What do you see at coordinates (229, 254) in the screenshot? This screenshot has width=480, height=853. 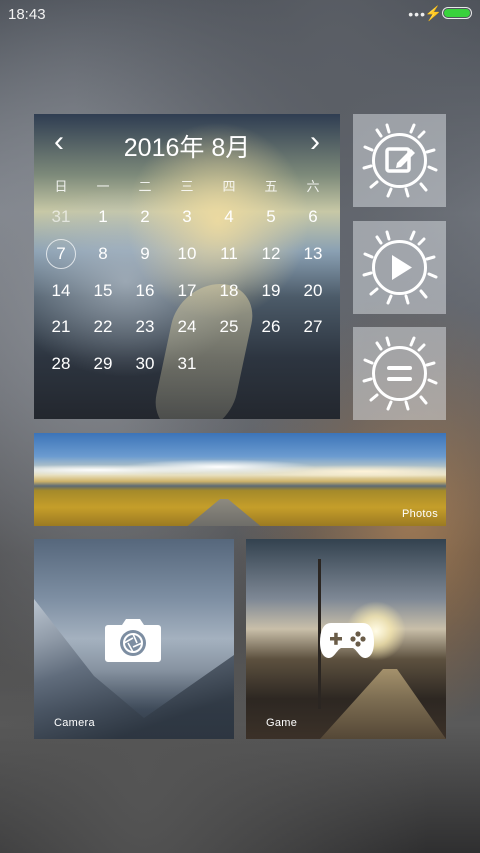 I see `calendar-day: 11` at bounding box center [229, 254].